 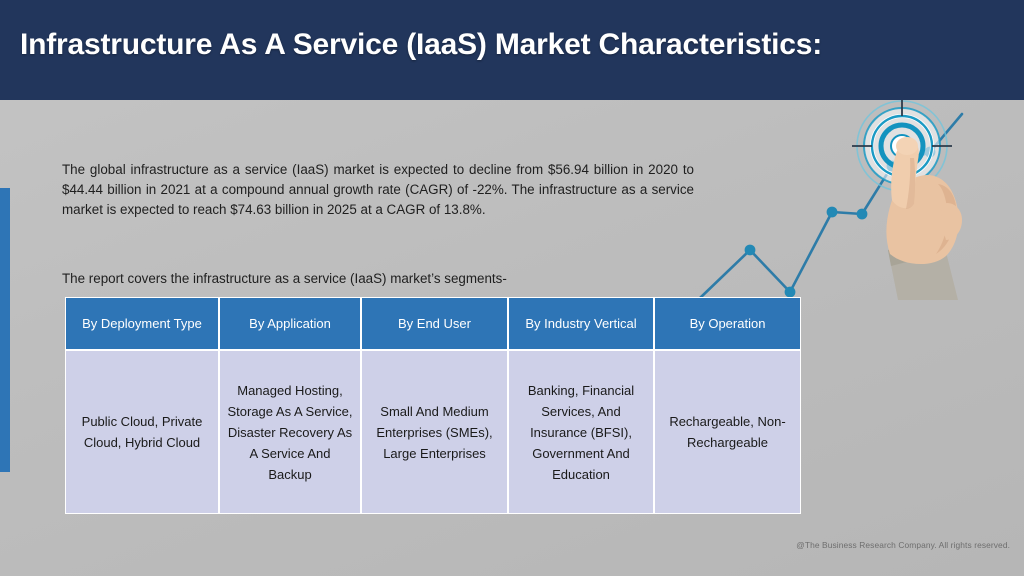 What do you see at coordinates (924, 218) in the screenshot?
I see `pointing-hand-icon` at bounding box center [924, 218].